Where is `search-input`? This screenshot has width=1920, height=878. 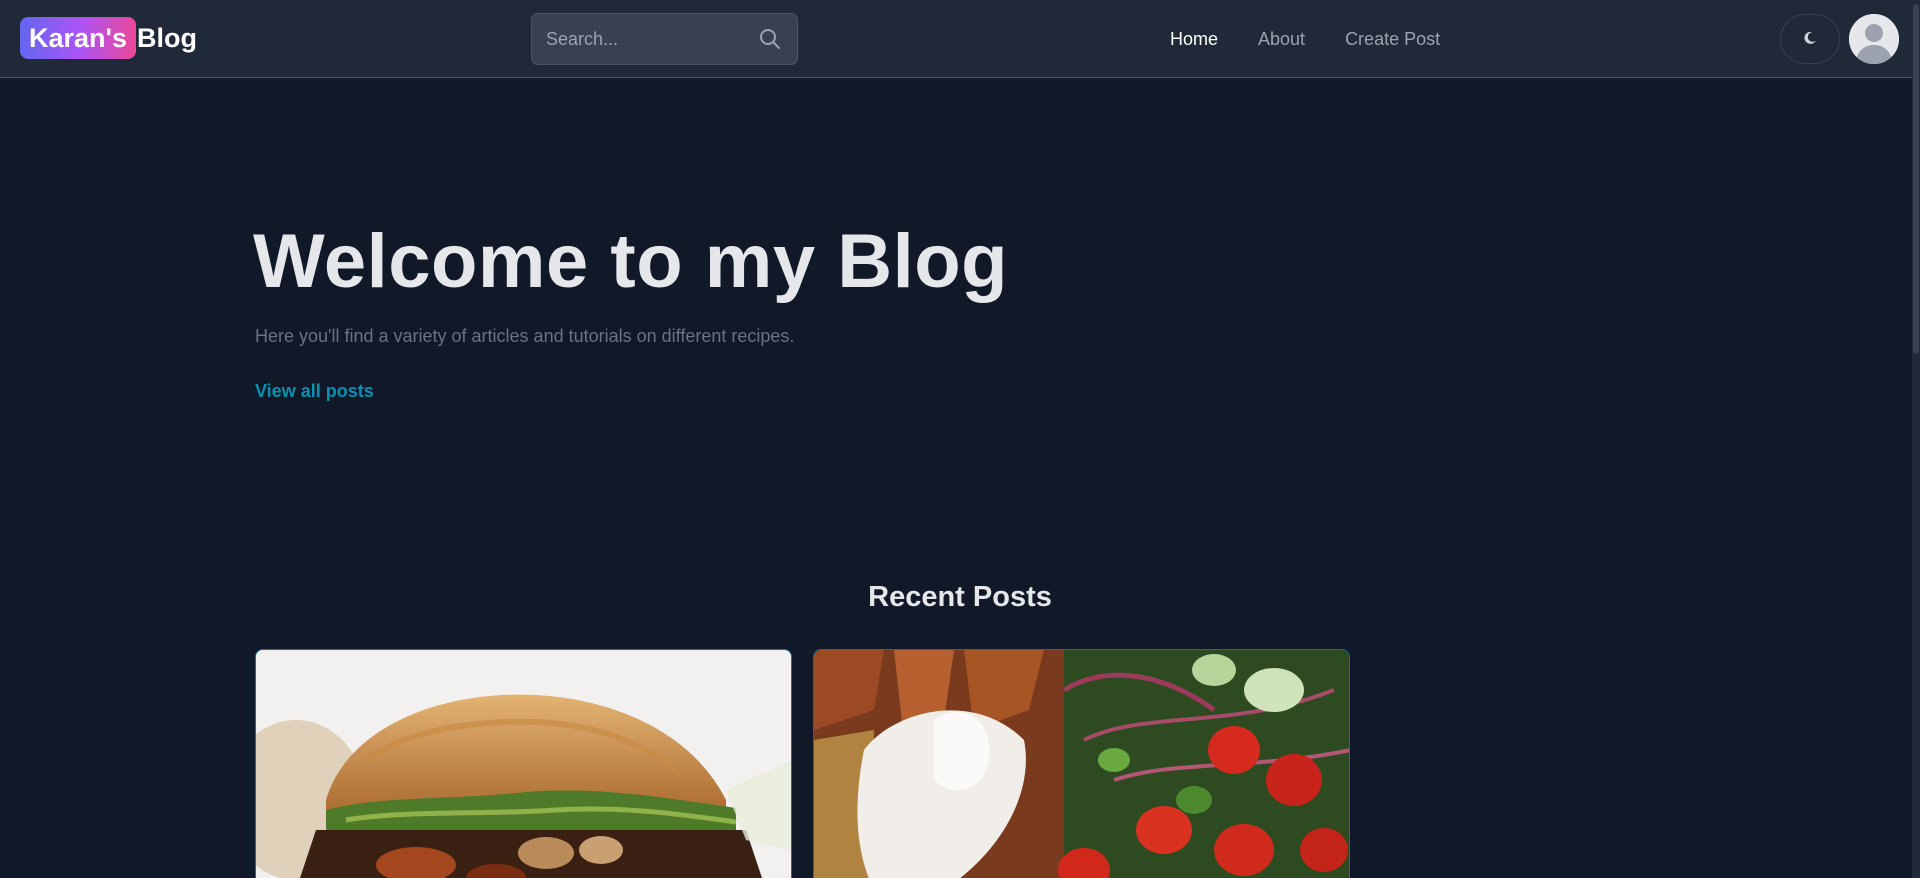
search-input is located at coordinates (642, 39).